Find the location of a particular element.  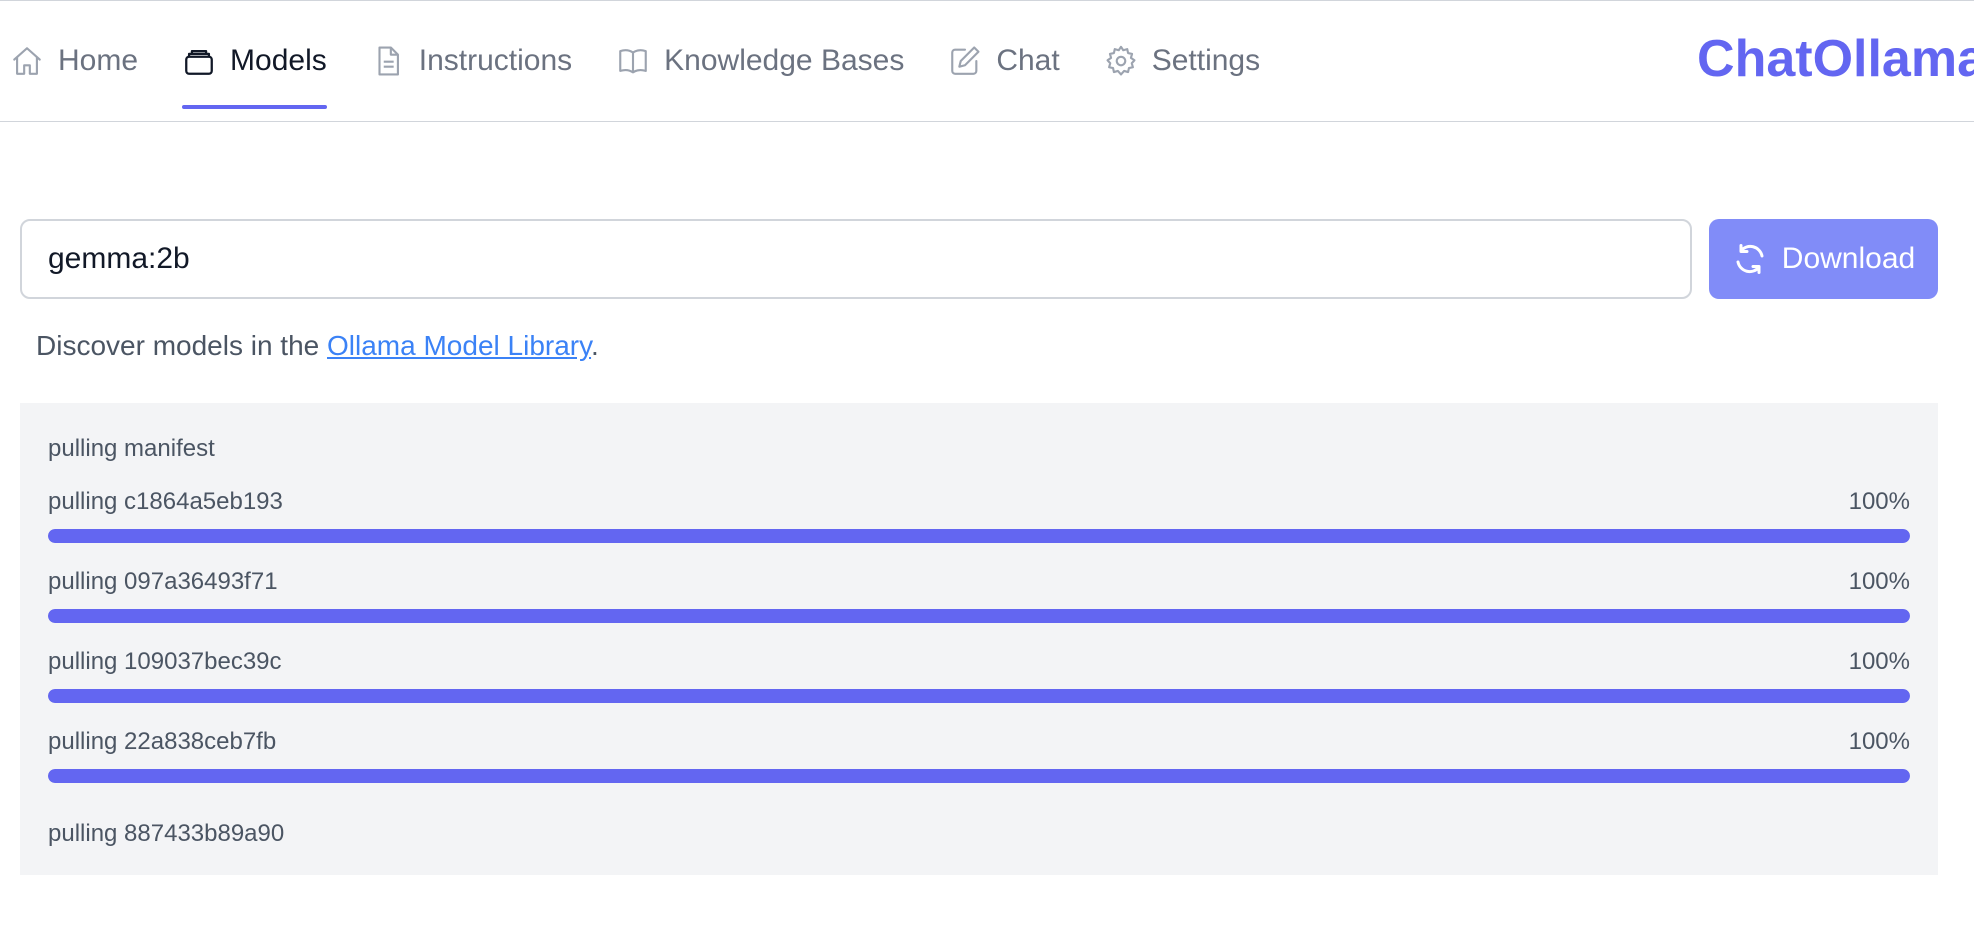

nav-label-chat: Chat is located at coordinates (1028, 60).